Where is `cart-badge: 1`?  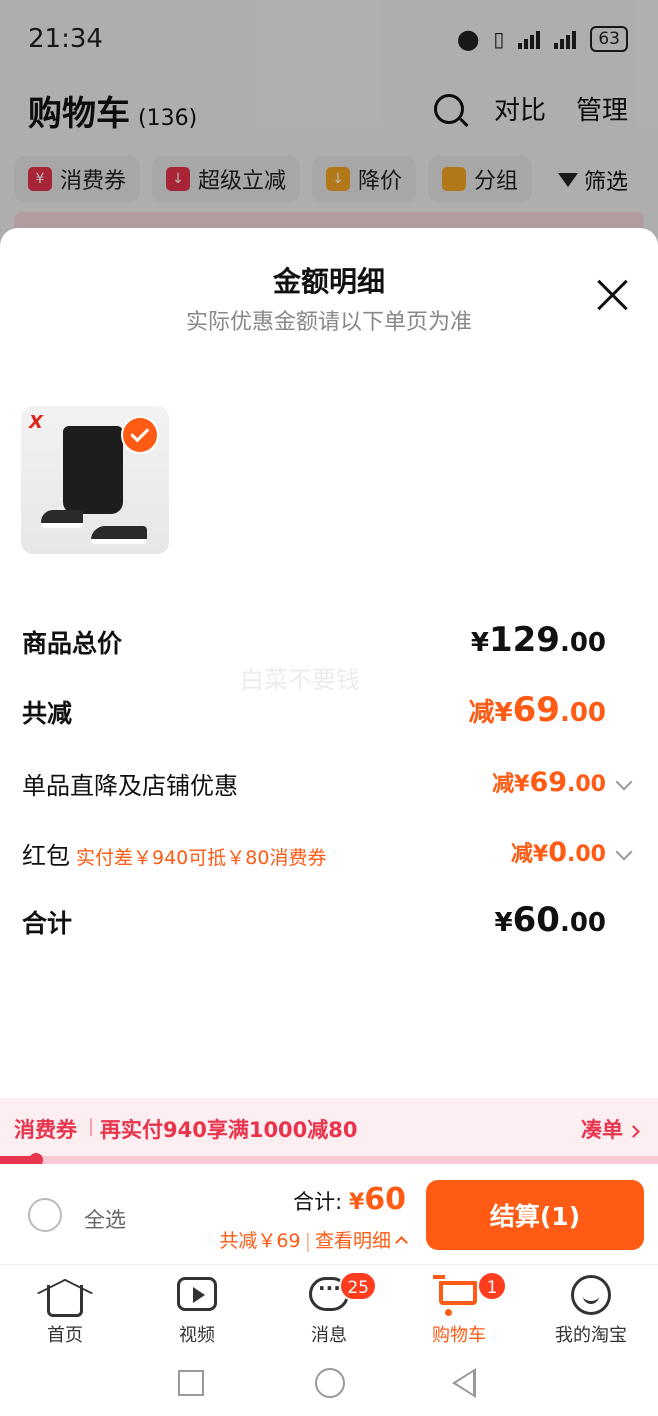
cart-badge: 1 is located at coordinates (492, 1286).